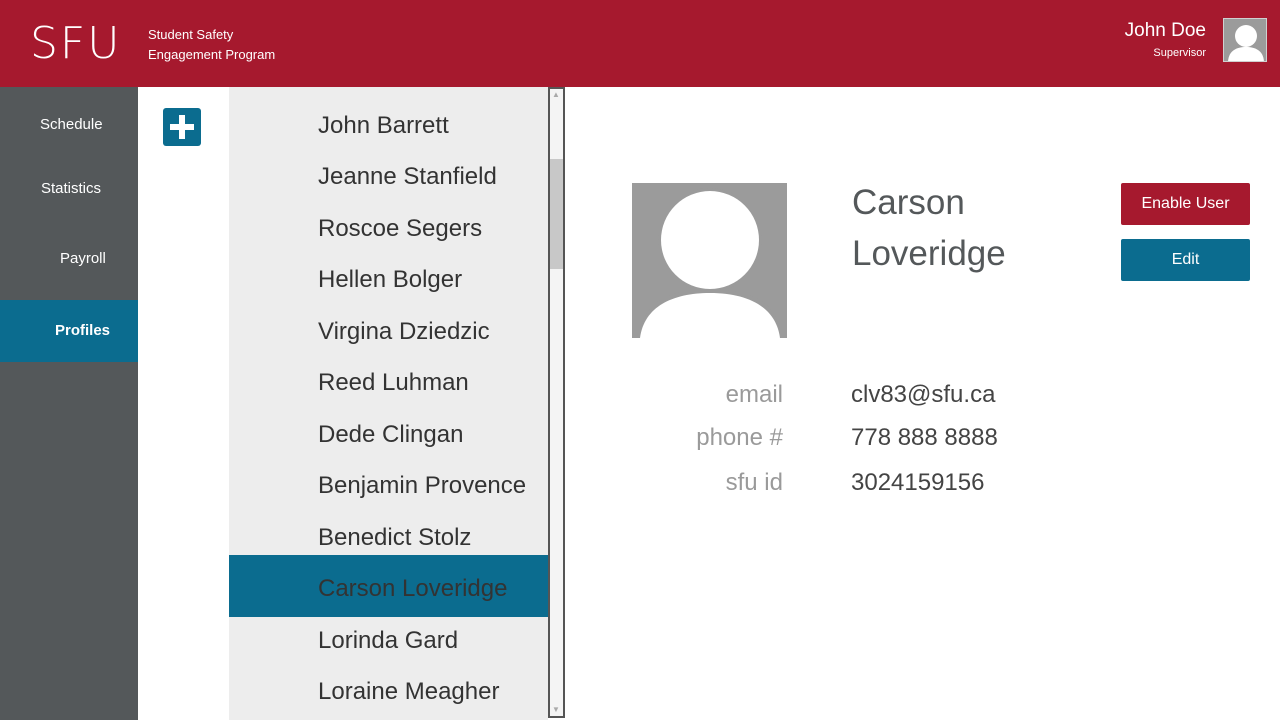 The image size is (1280, 720). Describe the element at coordinates (69, 403) in the screenshot. I see `sidebar-nav: Schedule Statistics Payroll Profiles` at that location.